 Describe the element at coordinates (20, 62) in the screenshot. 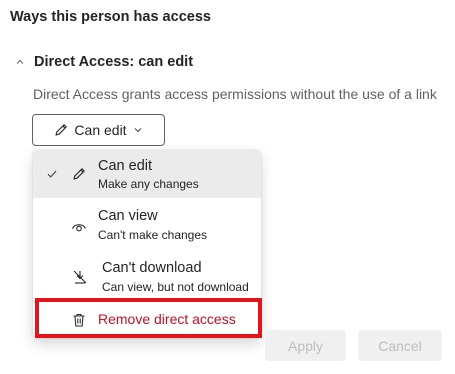

I see `chevron-up-icon` at that location.